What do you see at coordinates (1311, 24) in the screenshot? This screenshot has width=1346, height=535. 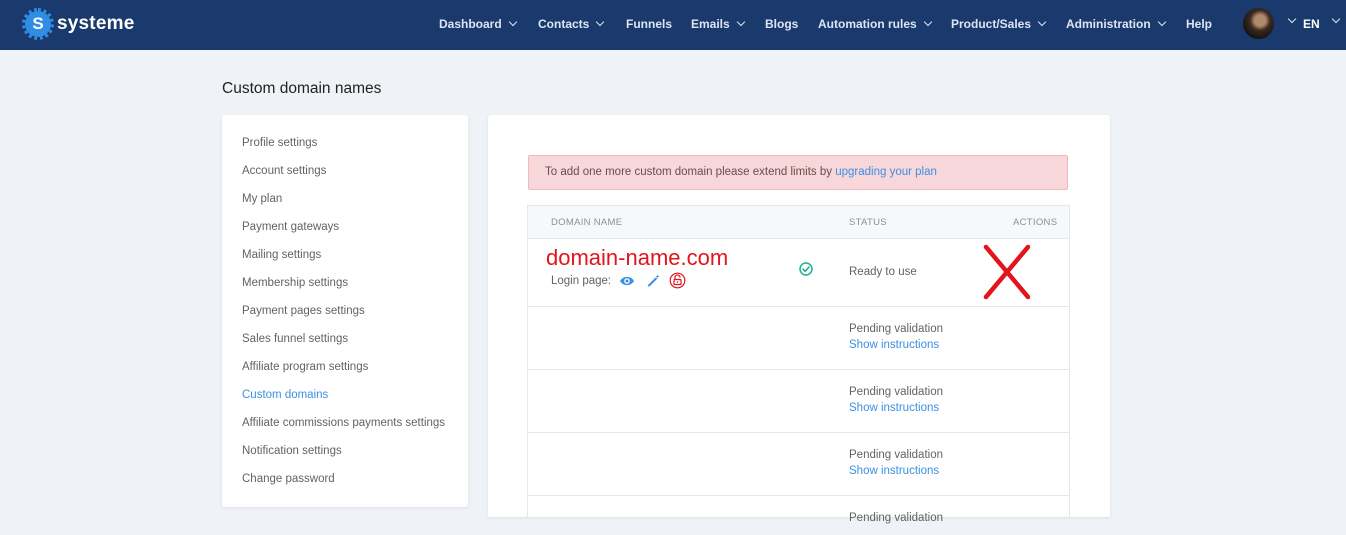 I see `language-selector: EN` at bounding box center [1311, 24].